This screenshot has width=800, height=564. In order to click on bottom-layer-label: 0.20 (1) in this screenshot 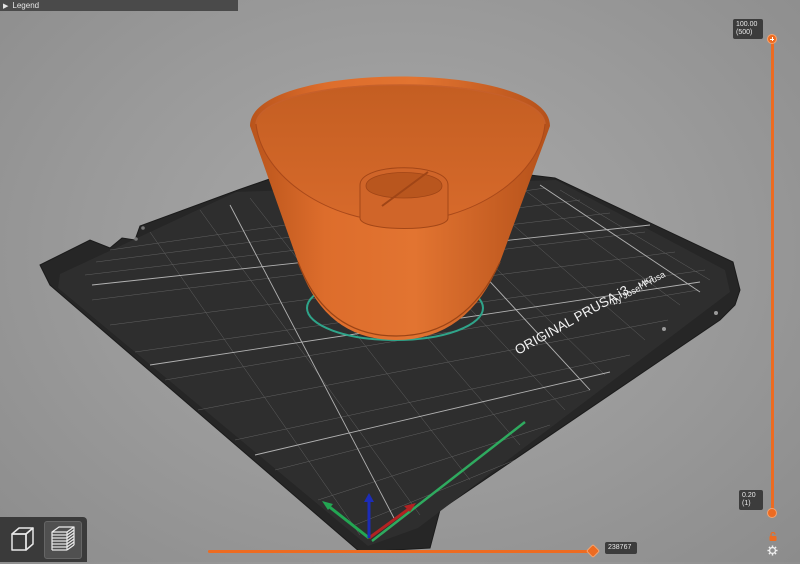, I will do `click(751, 500)`.